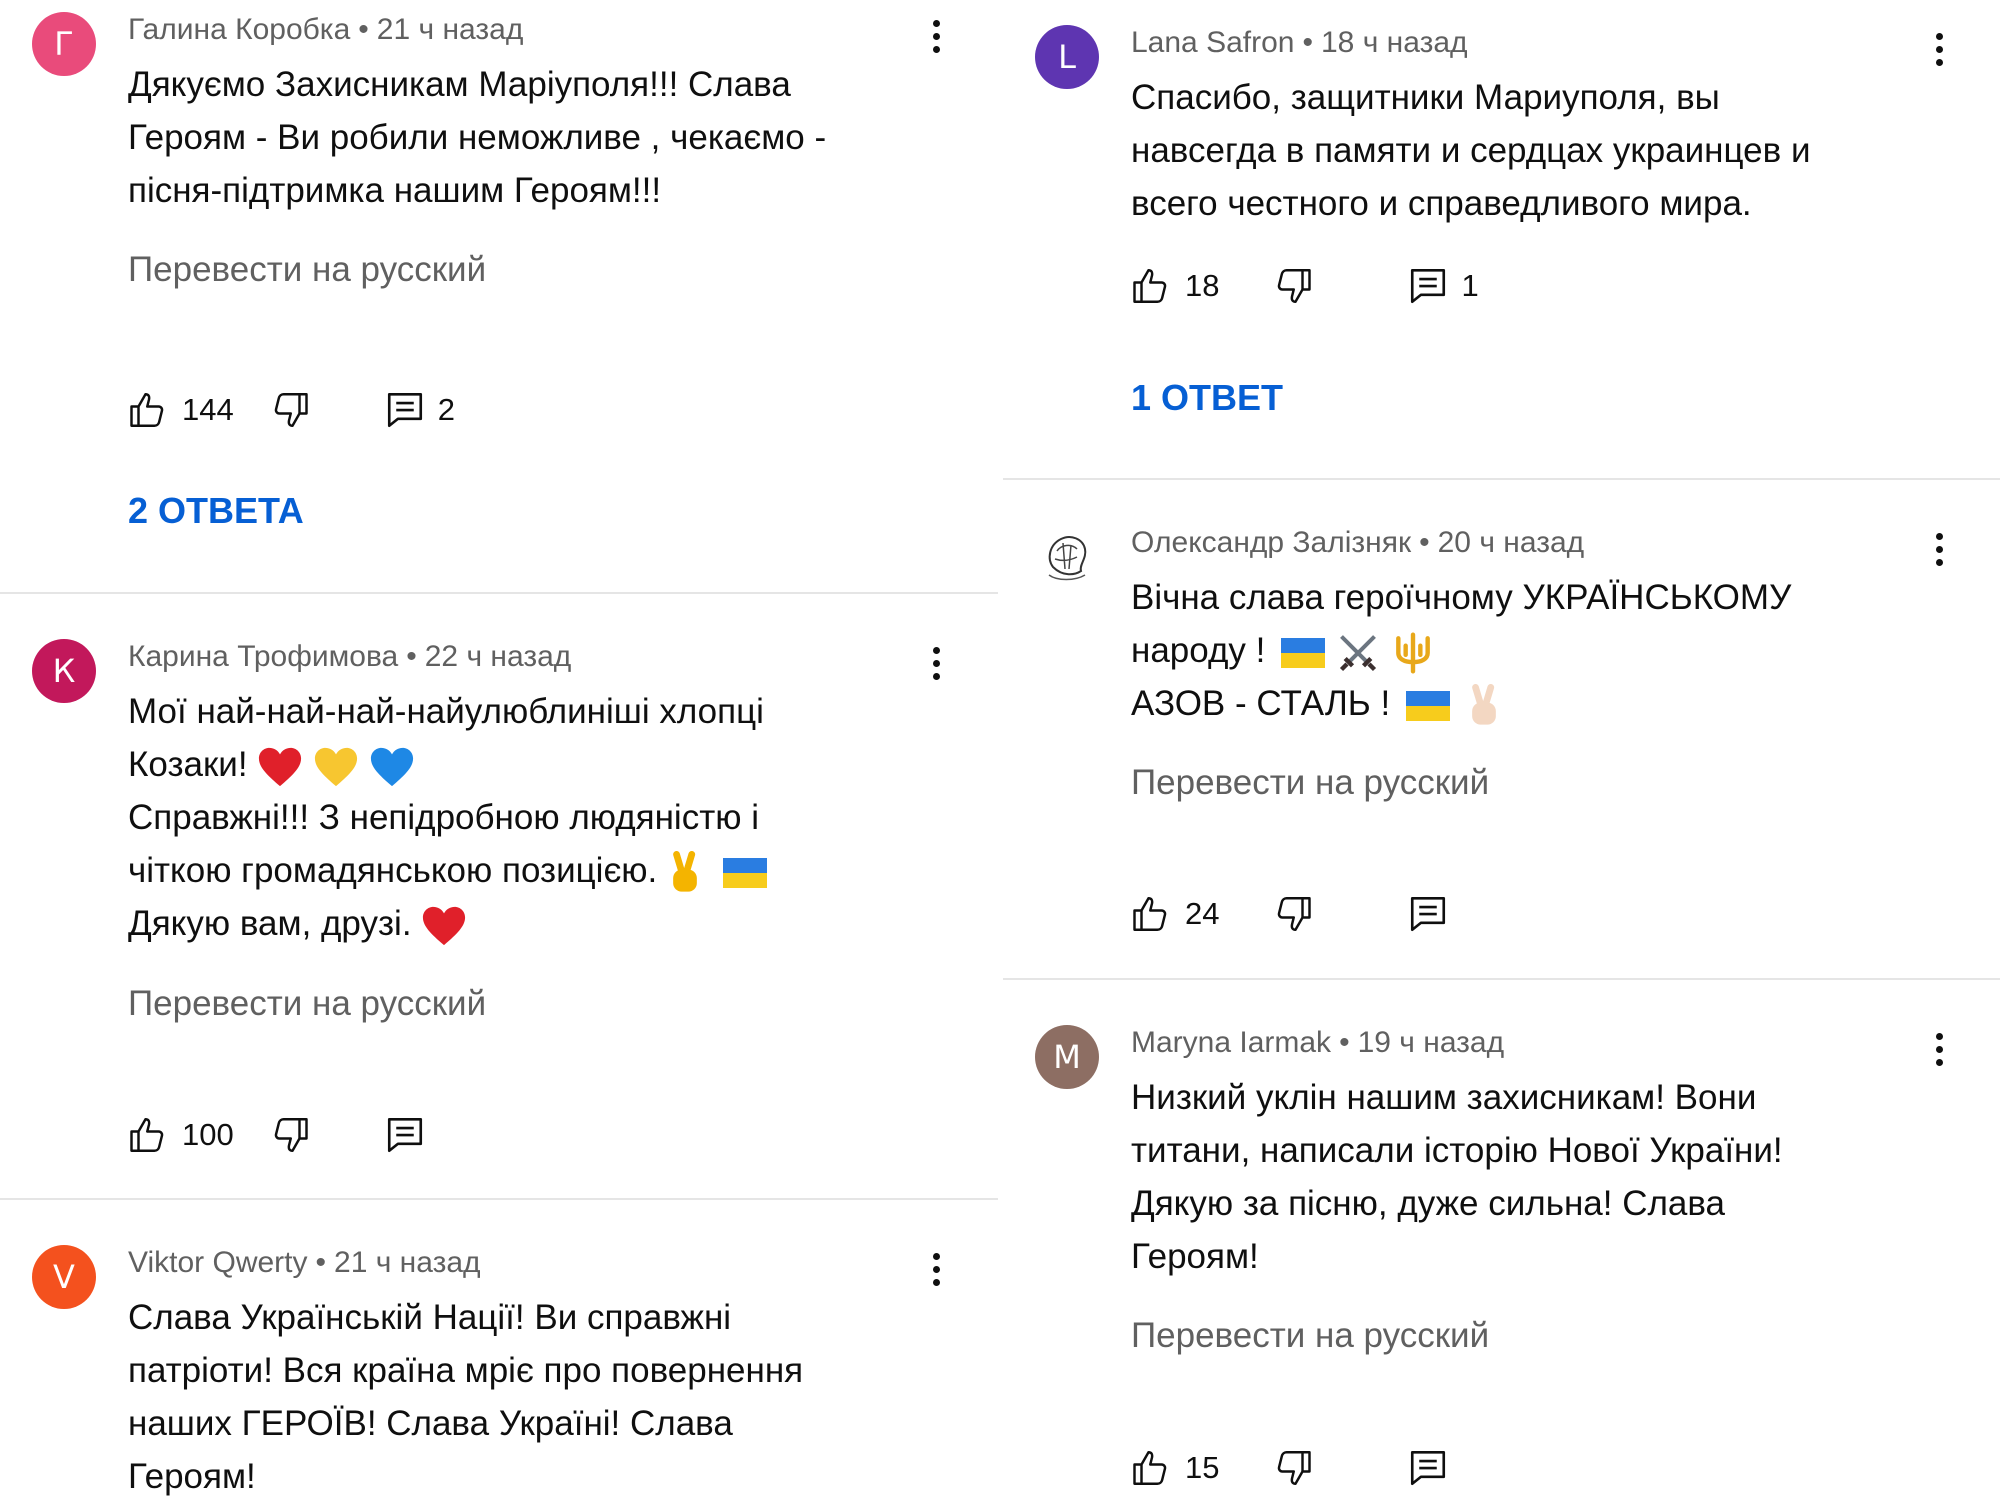  Describe the element at coordinates (208, 409) in the screenshot. I see `like-count: 144` at that location.